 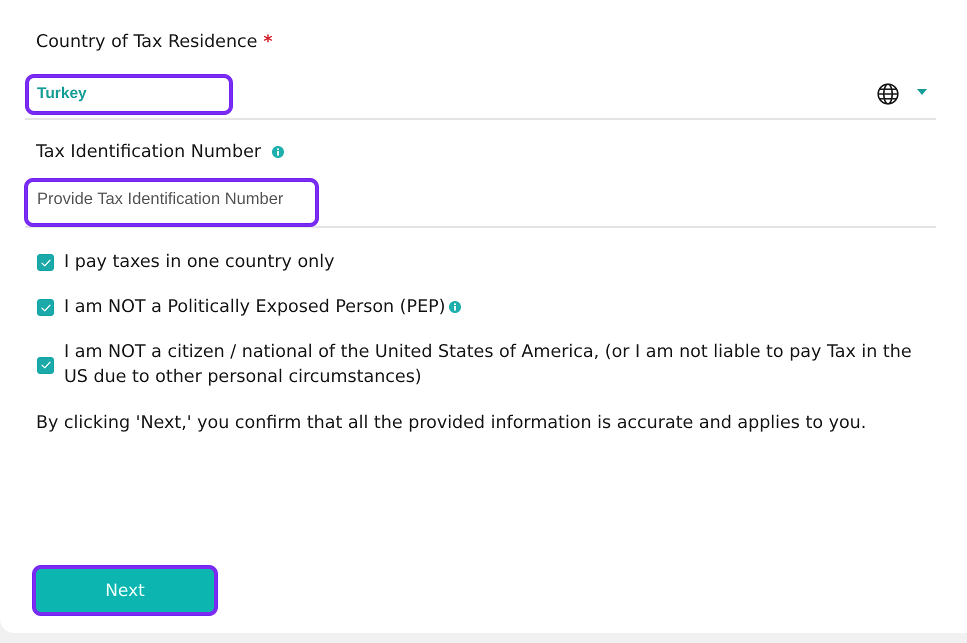 What do you see at coordinates (488, 364) in the screenshot?
I see `checkbox-label: I am NOT a citizen / national of the United States of America, (or I am not liable to pay Tax in the US due to other personal circumstances)` at bounding box center [488, 364].